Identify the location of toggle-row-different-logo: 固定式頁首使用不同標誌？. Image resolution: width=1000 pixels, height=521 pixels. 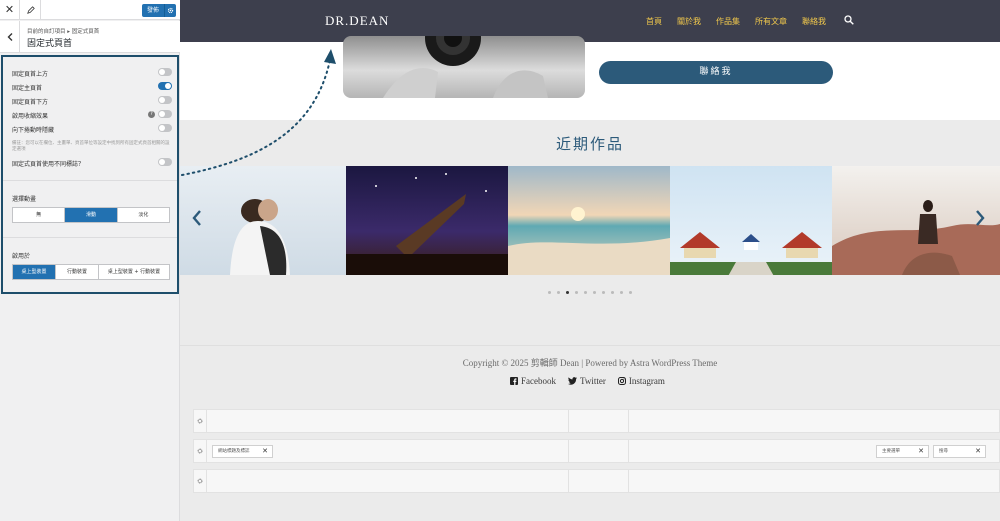
(92, 163).